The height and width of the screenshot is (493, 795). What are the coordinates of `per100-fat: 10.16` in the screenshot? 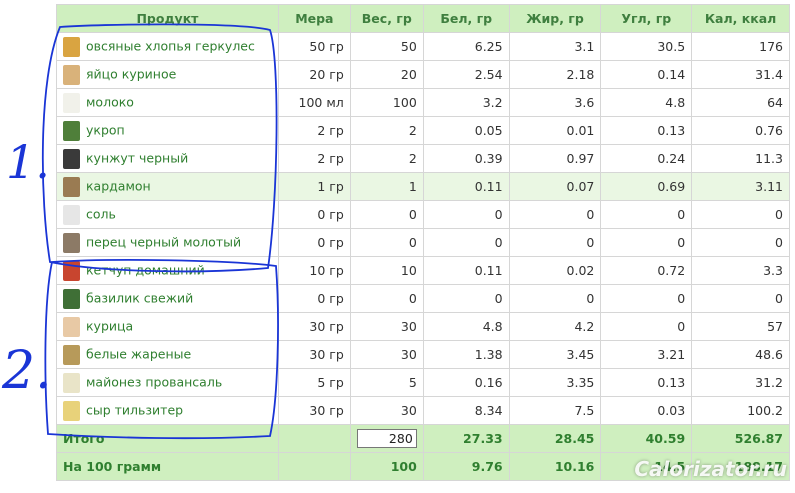 It's located at (555, 466).